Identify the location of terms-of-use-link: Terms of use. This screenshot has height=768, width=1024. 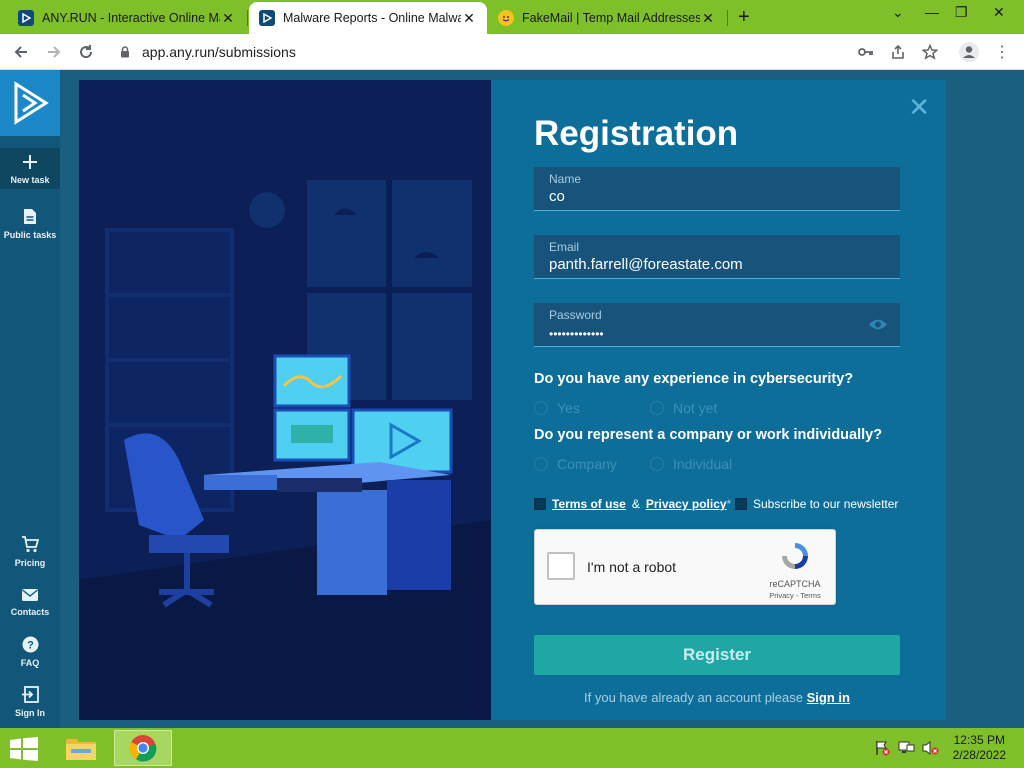
(589, 504).